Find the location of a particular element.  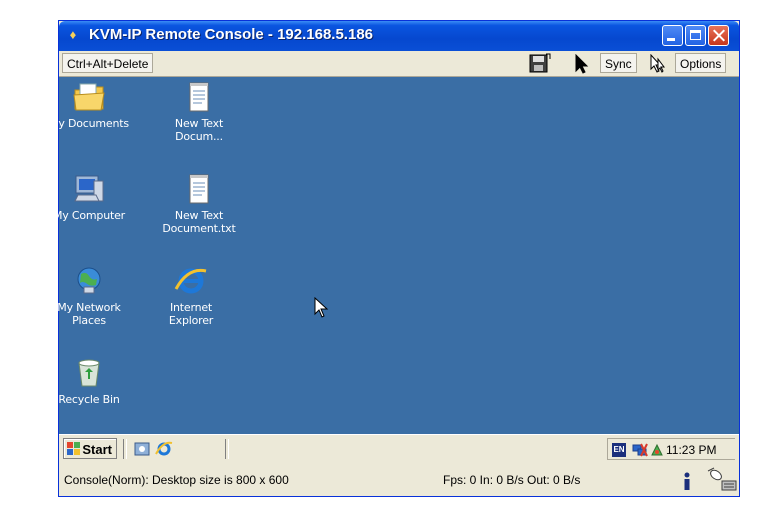

system-tray: EN 11:23 PM is located at coordinates (671, 449).